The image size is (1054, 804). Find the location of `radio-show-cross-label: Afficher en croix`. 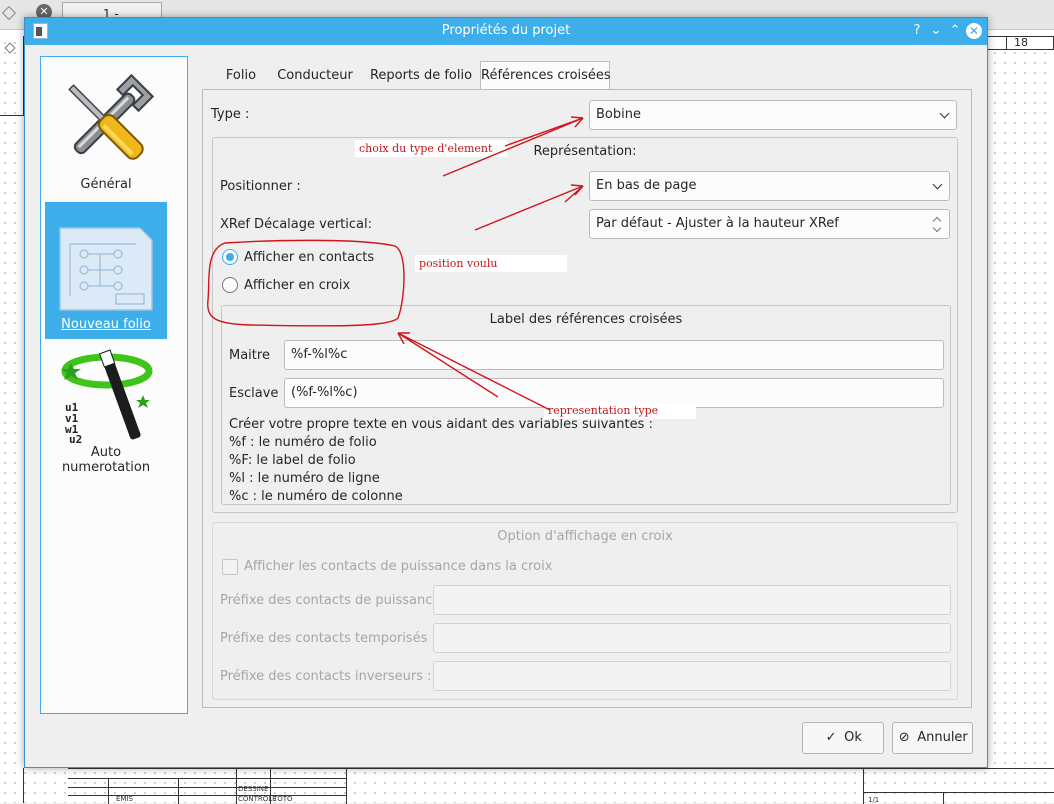

radio-show-cross-label: Afficher en croix is located at coordinates (297, 285).